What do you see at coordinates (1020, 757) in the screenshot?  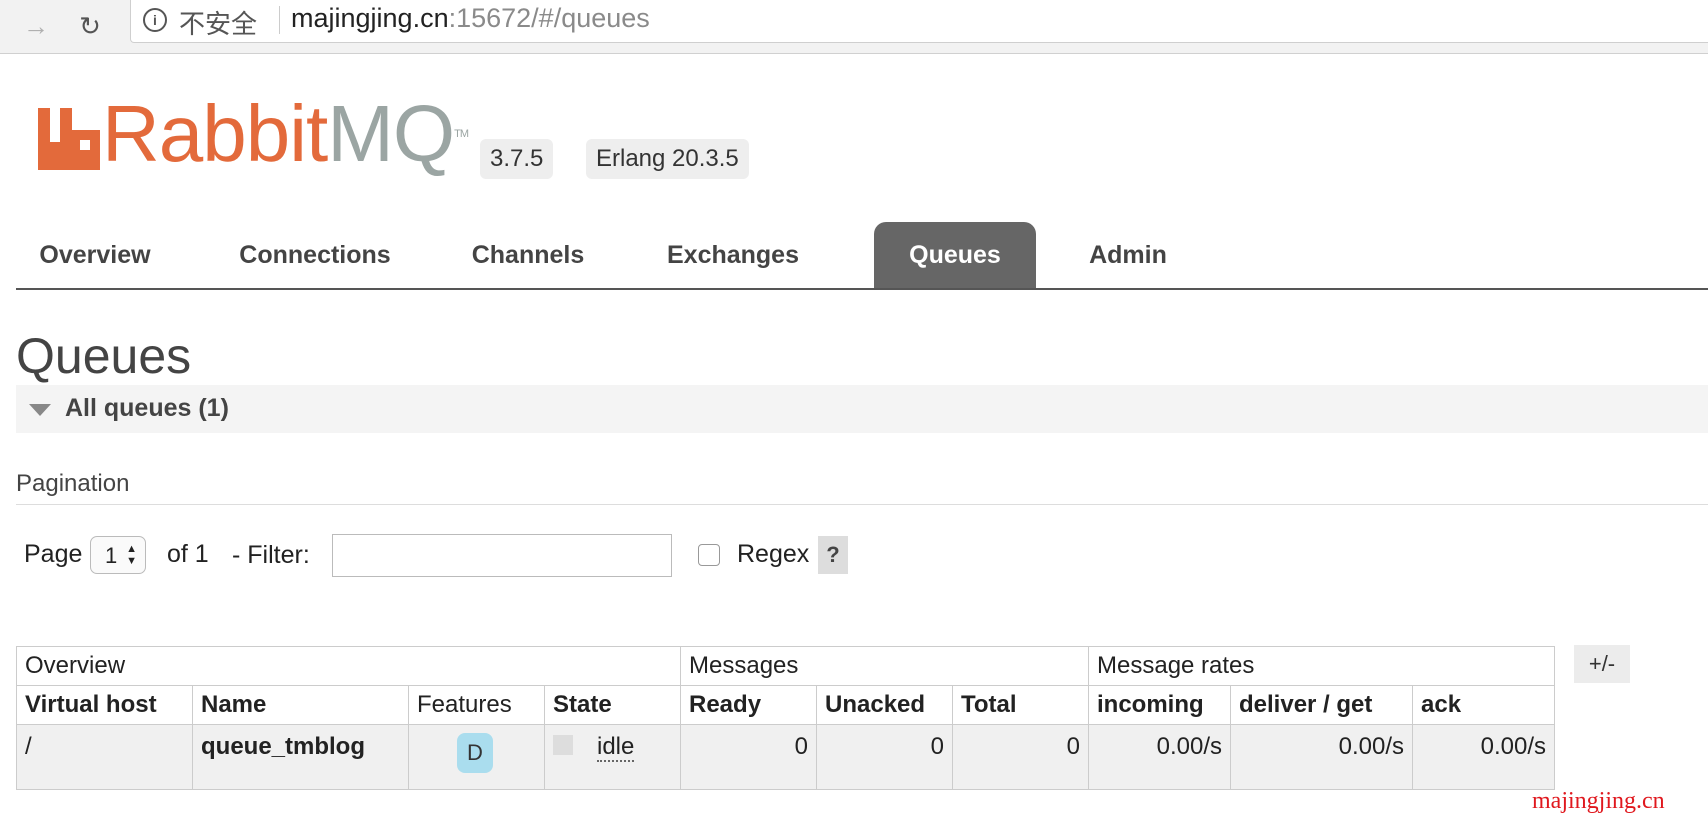 I see `cell-total: 0` at bounding box center [1020, 757].